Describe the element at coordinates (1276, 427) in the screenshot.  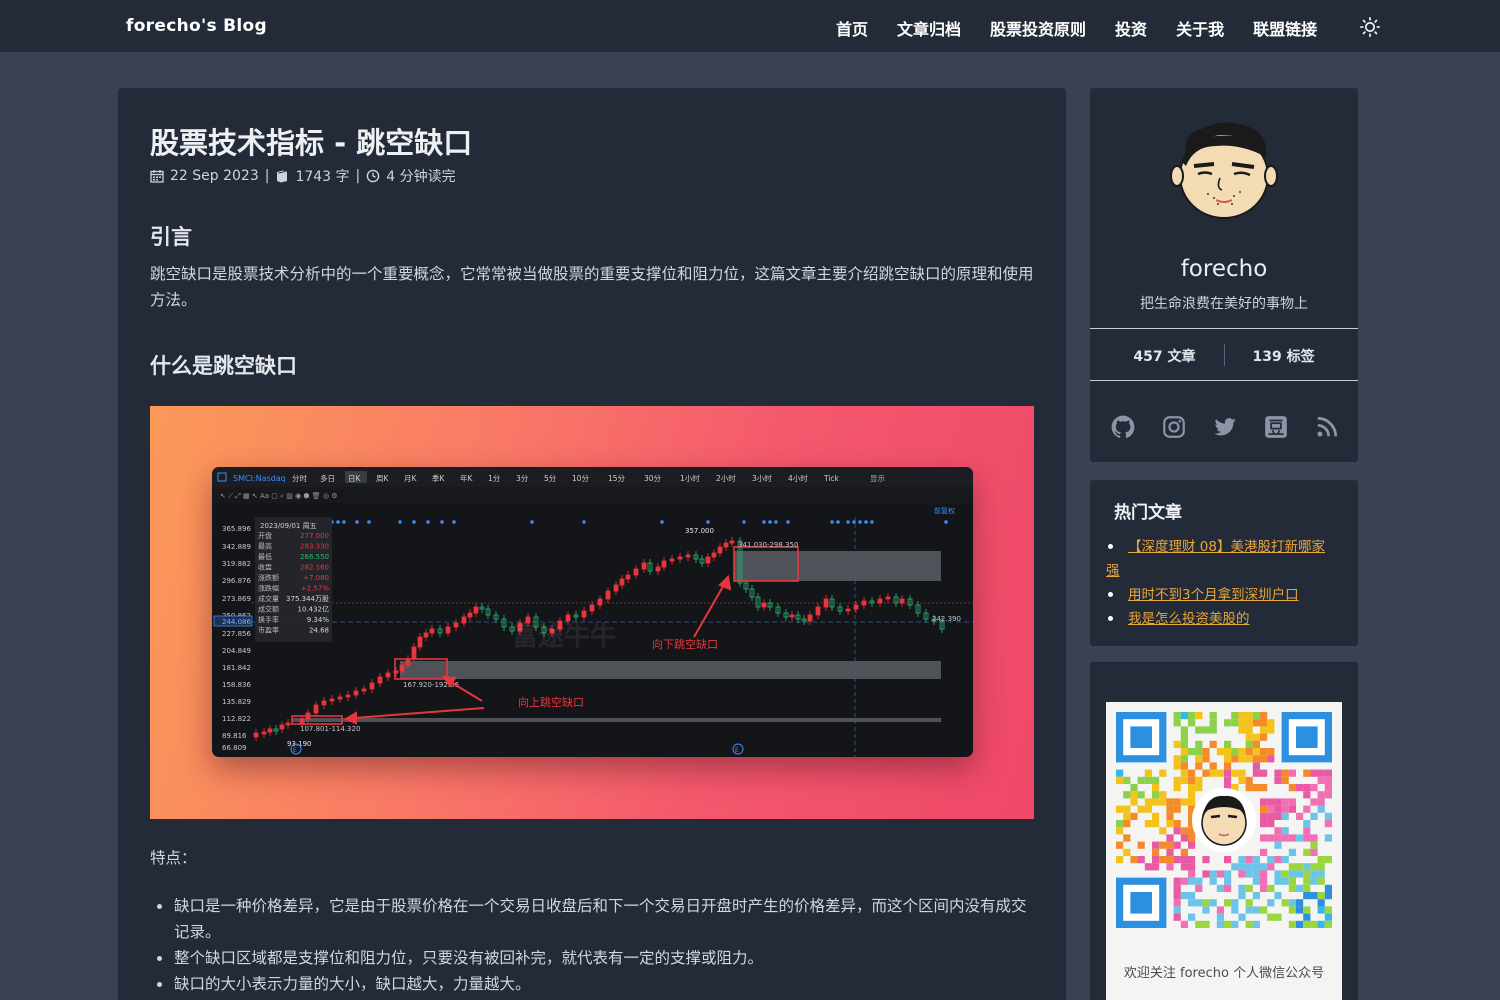
I see `douban-icon` at that location.